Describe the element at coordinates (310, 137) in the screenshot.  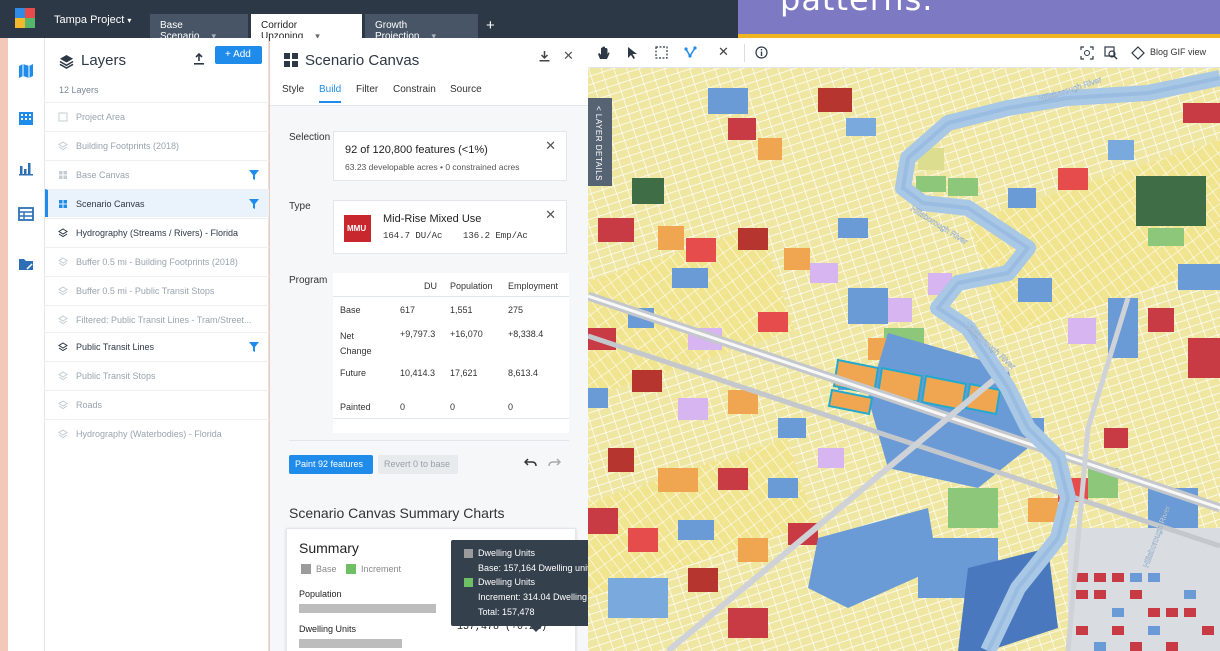
I see `selection-label: Selection` at that location.